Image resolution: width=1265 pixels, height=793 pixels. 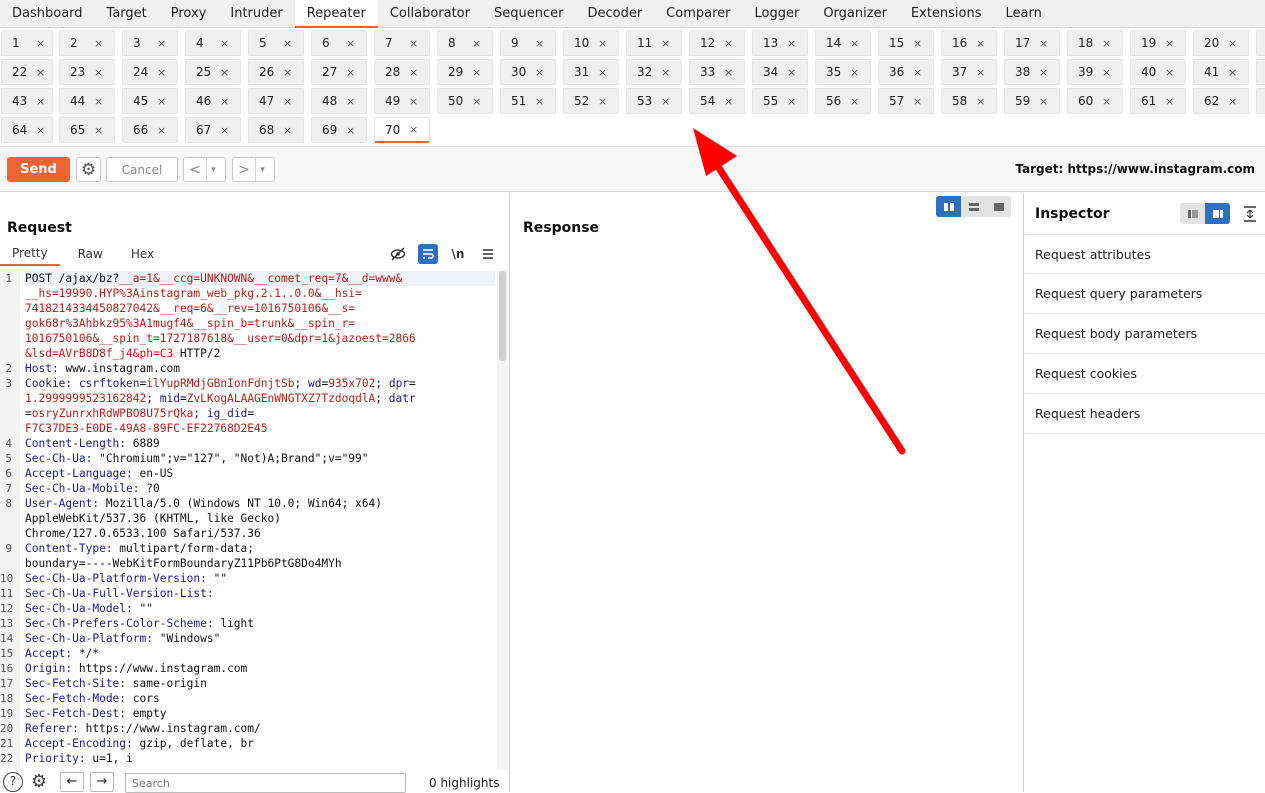 I want to click on code-line: Content-Length: 6889, so click(x=260, y=443).